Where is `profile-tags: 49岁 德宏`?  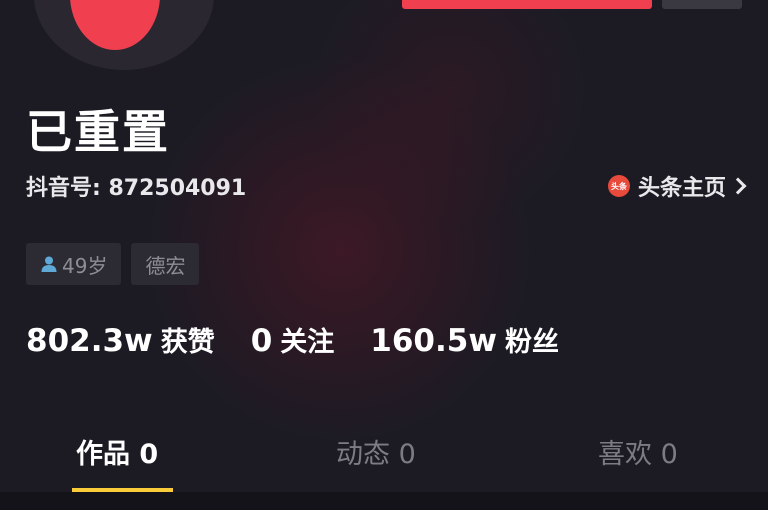
profile-tags: 49岁 德宏 is located at coordinates (113, 264).